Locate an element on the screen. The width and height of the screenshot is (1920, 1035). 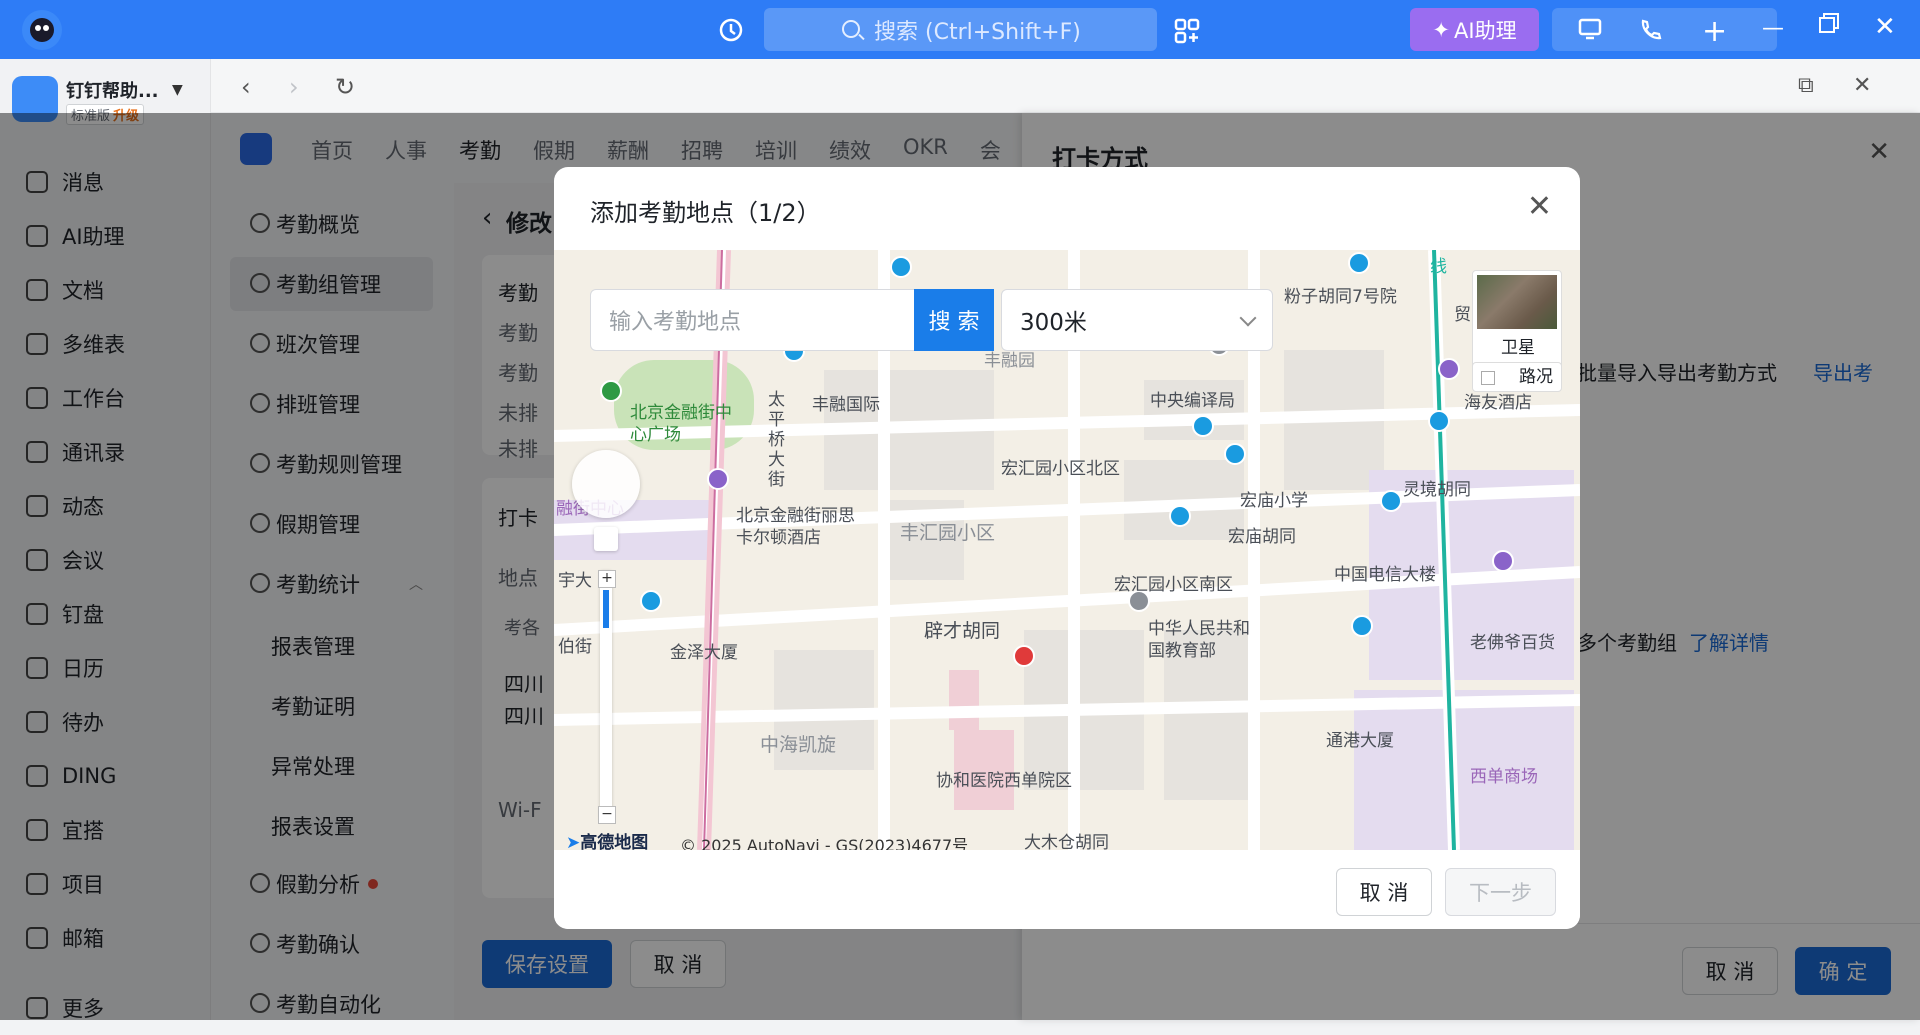
minimize-icon: — is located at coordinates (1773, 28).